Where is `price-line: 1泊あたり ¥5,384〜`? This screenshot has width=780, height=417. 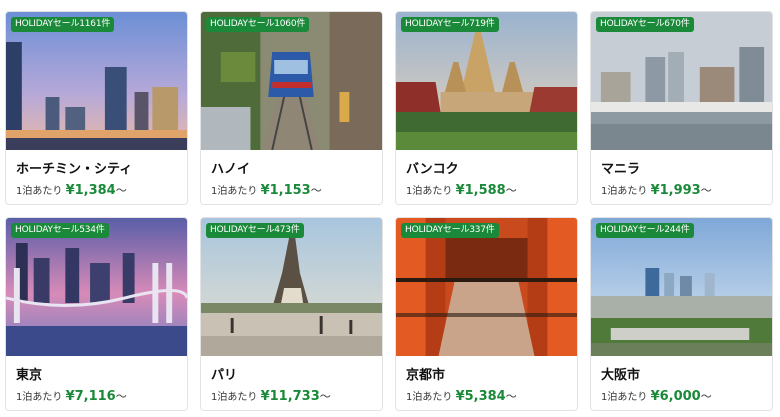
price-line: 1泊あたり ¥5,384〜 is located at coordinates (486, 397).